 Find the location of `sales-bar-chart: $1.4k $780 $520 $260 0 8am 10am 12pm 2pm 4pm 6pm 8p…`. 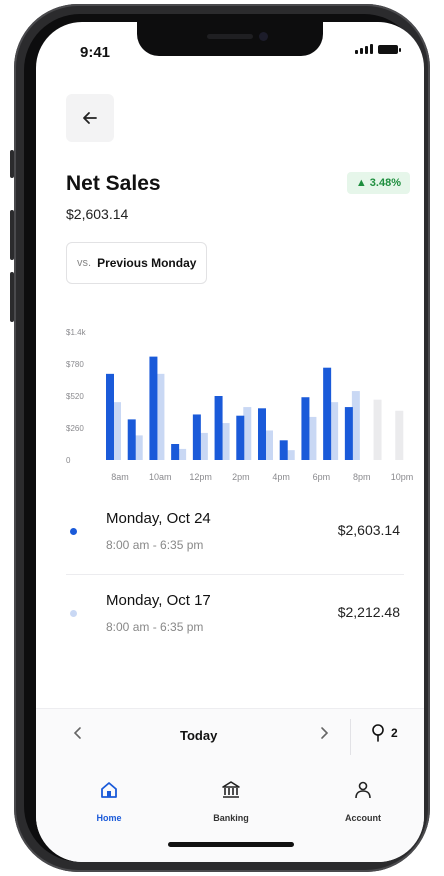

sales-bar-chart: $1.4k $780 $520 $260 0 8am 10am 12pm 2pm 4pm 6pm 8p… is located at coordinates (240, 405).